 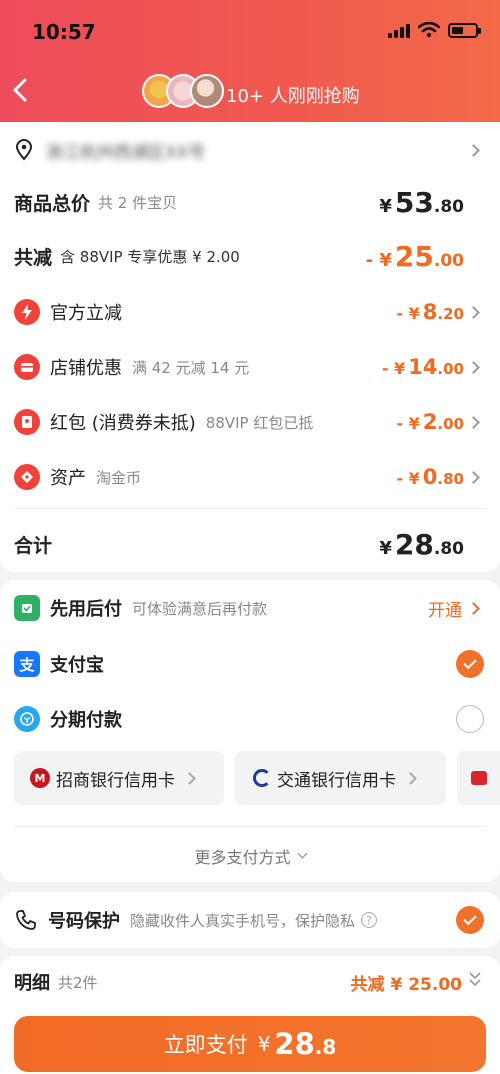 I want to click on total-label: 商品总价, so click(x=52, y=203).